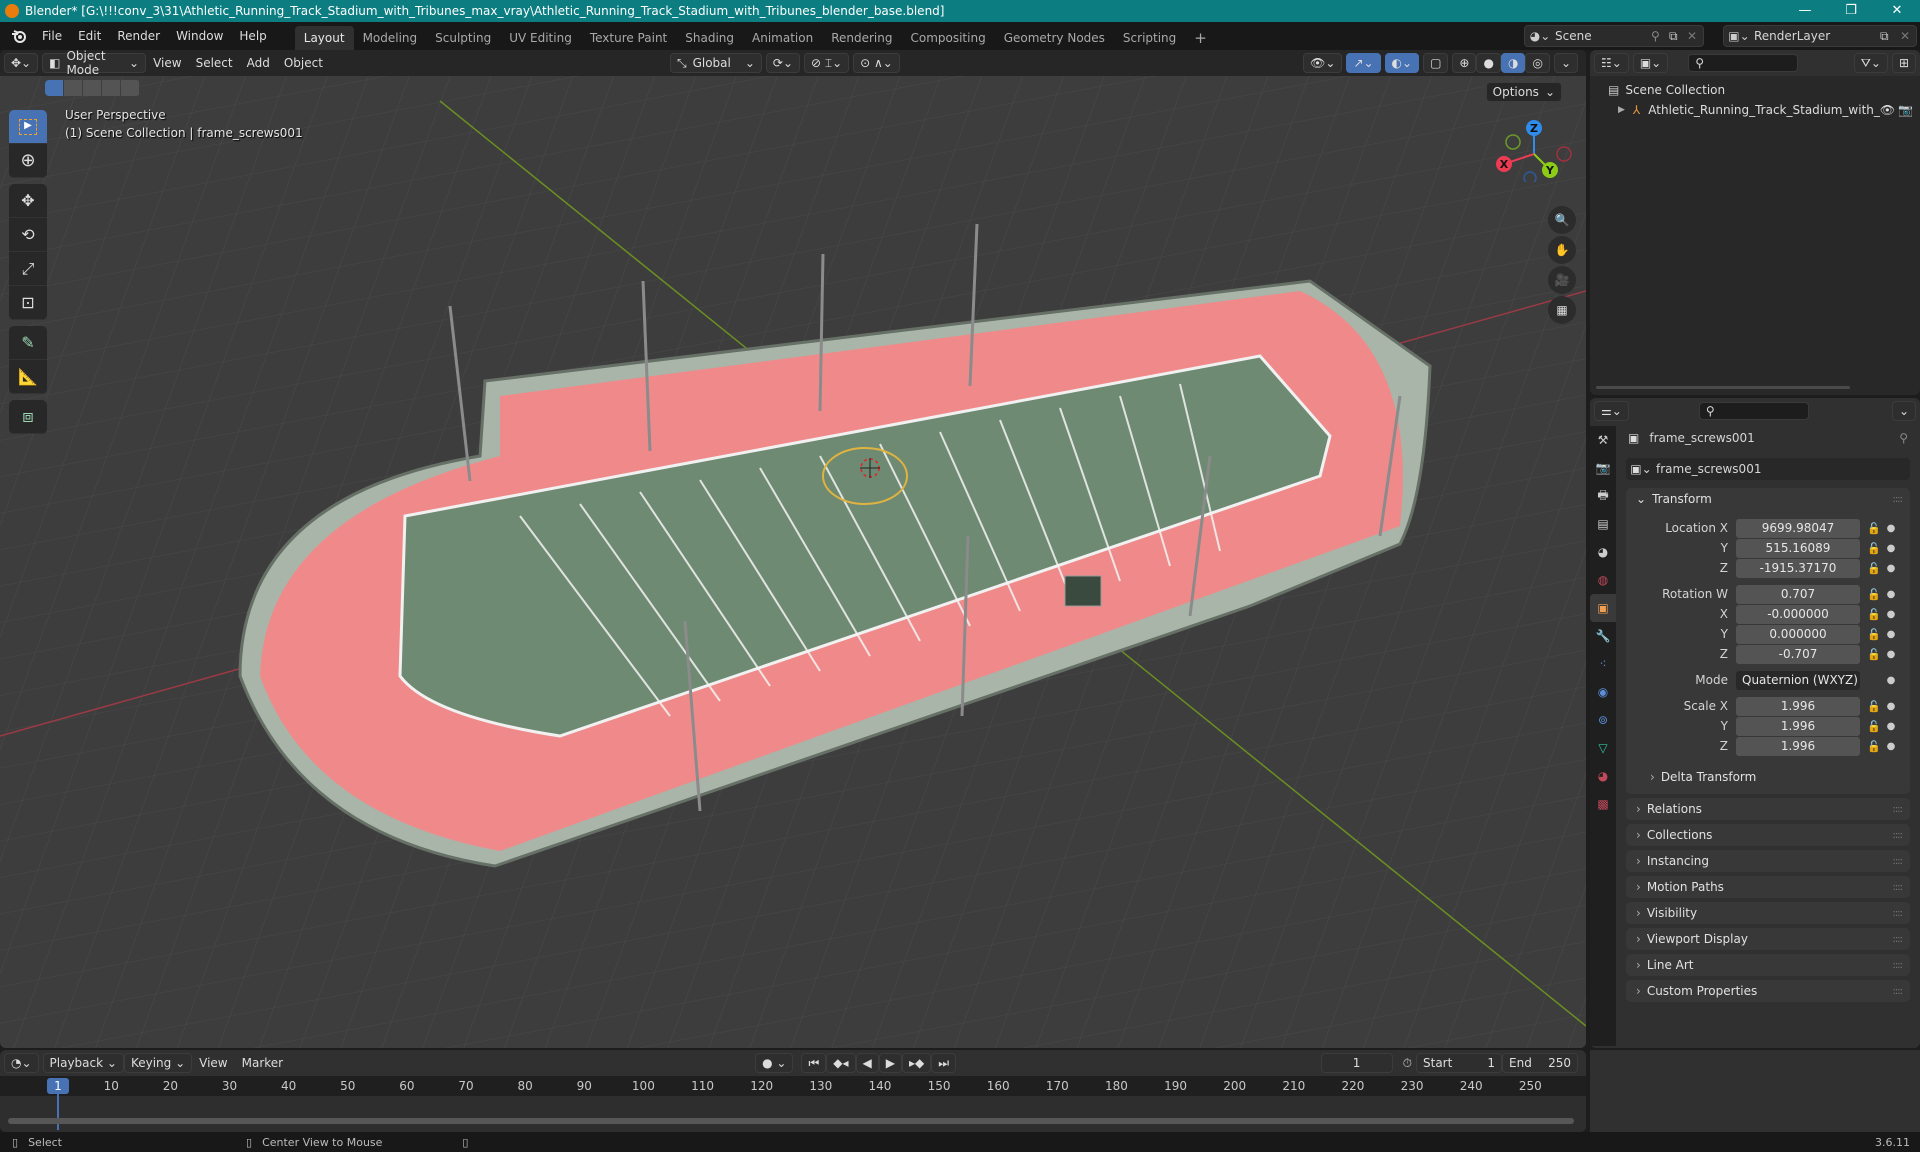 The width and height of the screenshot is (1920, 1152). Describe the element at coordinates (1603, 580) in the screenshot. I see `tab-world: ◍` at that location.